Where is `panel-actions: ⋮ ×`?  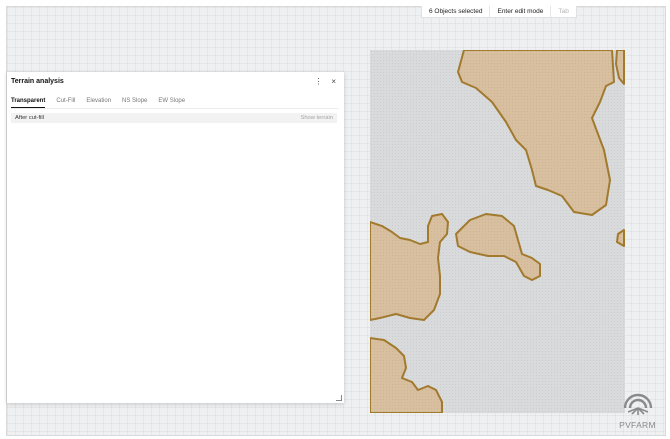 panel-actions: ⋮ × is located at coordinates (325, 81).